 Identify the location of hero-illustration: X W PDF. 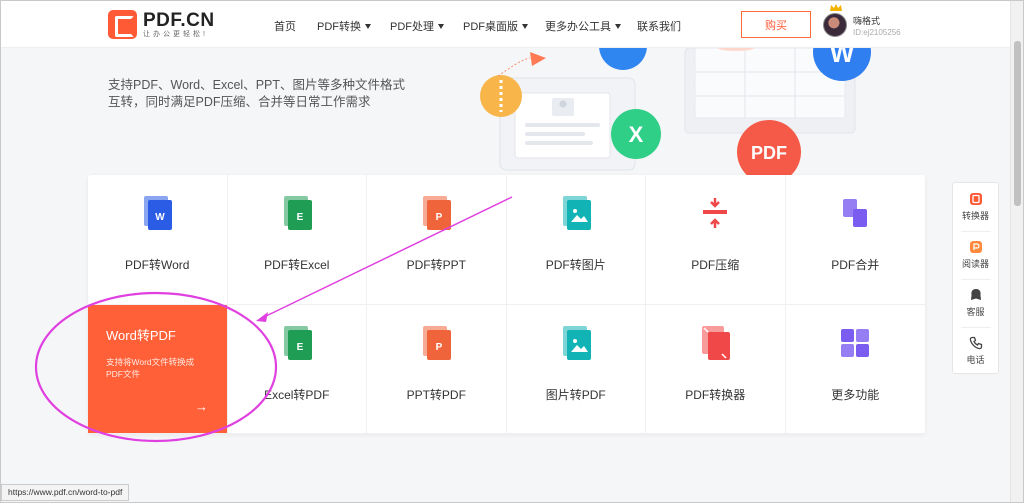
(675, 113).